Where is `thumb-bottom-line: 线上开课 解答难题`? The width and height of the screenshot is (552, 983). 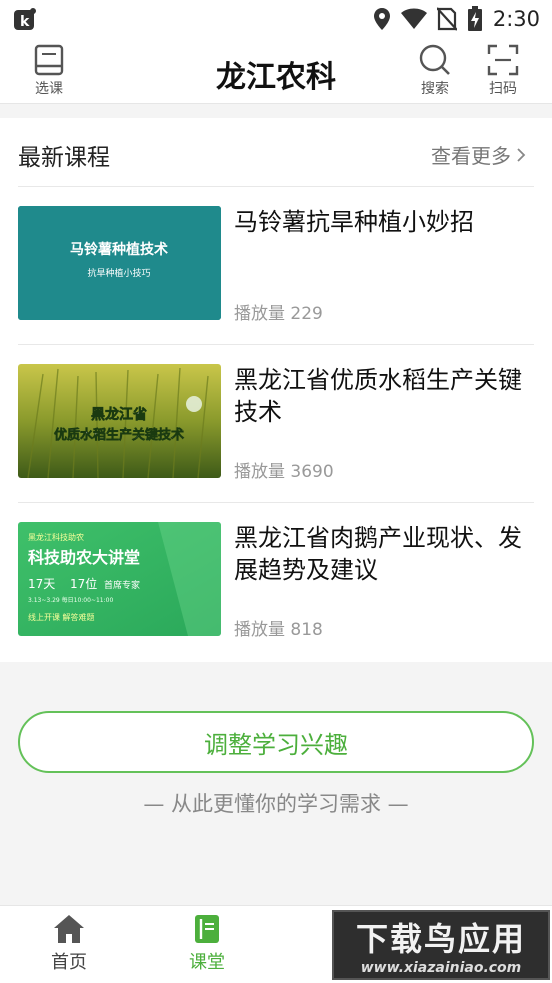 thumb-bottom-line: 线上开课 解答难题 is located at coordinates (61, 617).